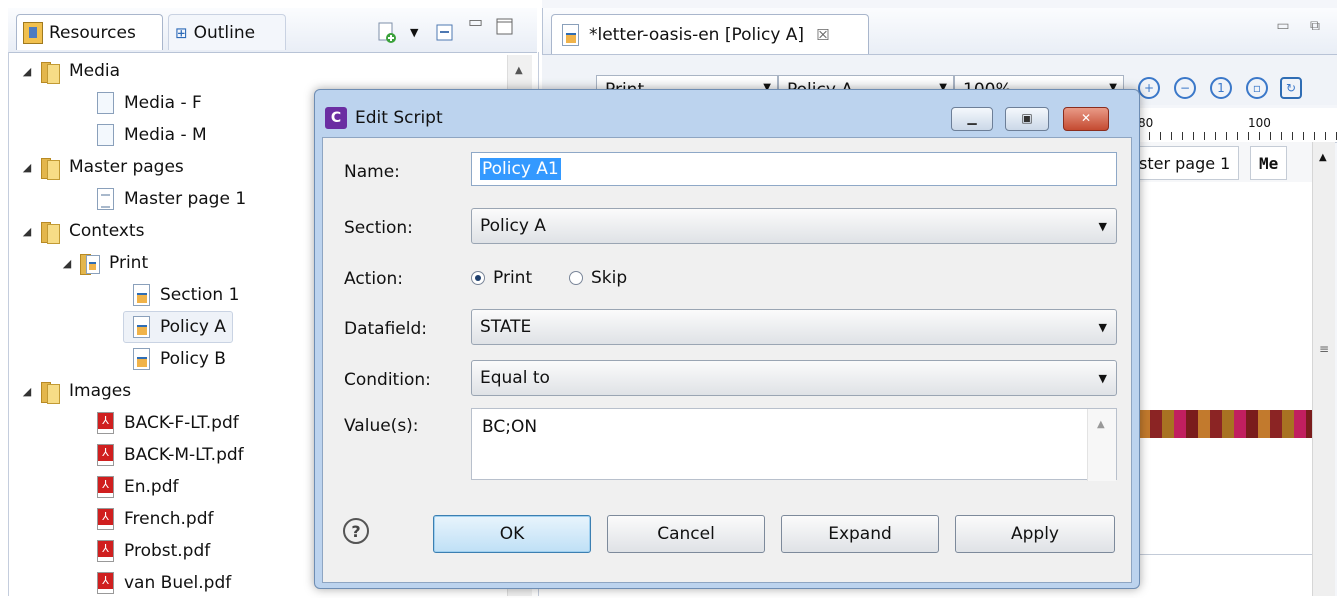 The width and height of the screenshot is (1337, 598). Describe the element at coordinates (100, 391) in the screenshot. I see `tree-item-label: Images` at that location.